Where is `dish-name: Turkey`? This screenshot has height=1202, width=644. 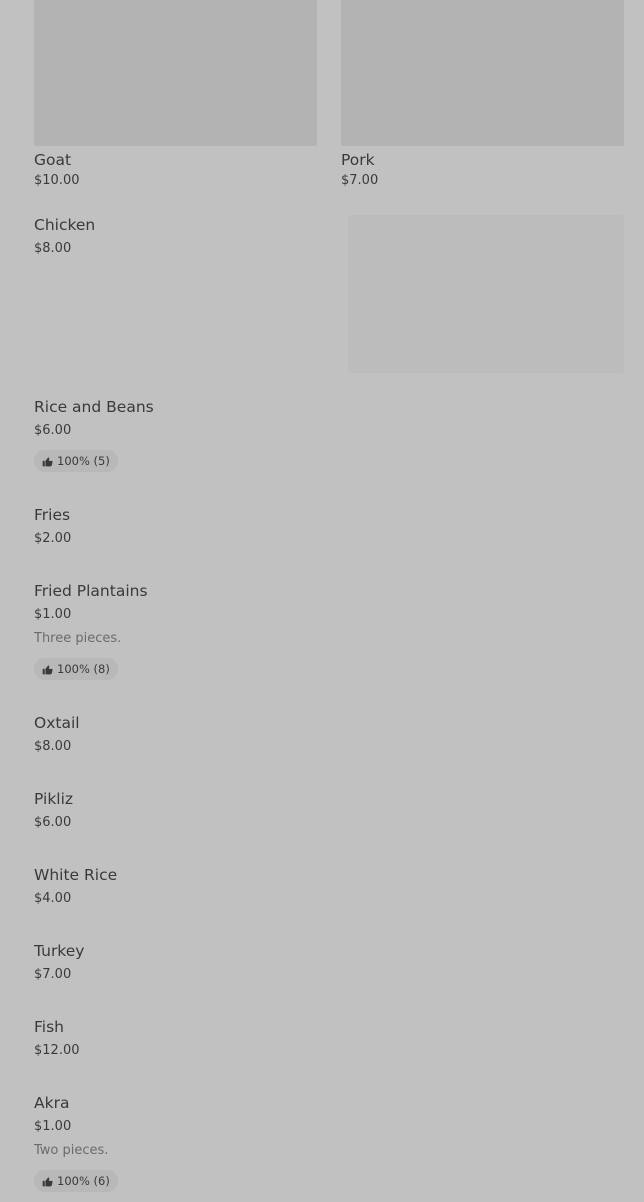
dish-name: Turkey is located at coordinates (59, 951).